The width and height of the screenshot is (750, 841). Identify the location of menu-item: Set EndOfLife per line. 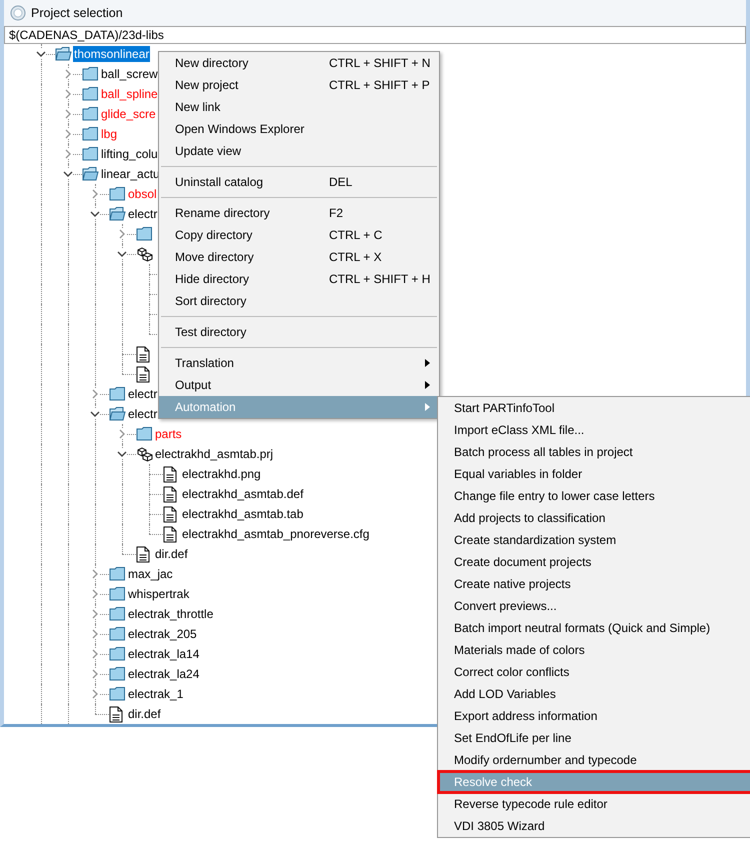
(594, 738).